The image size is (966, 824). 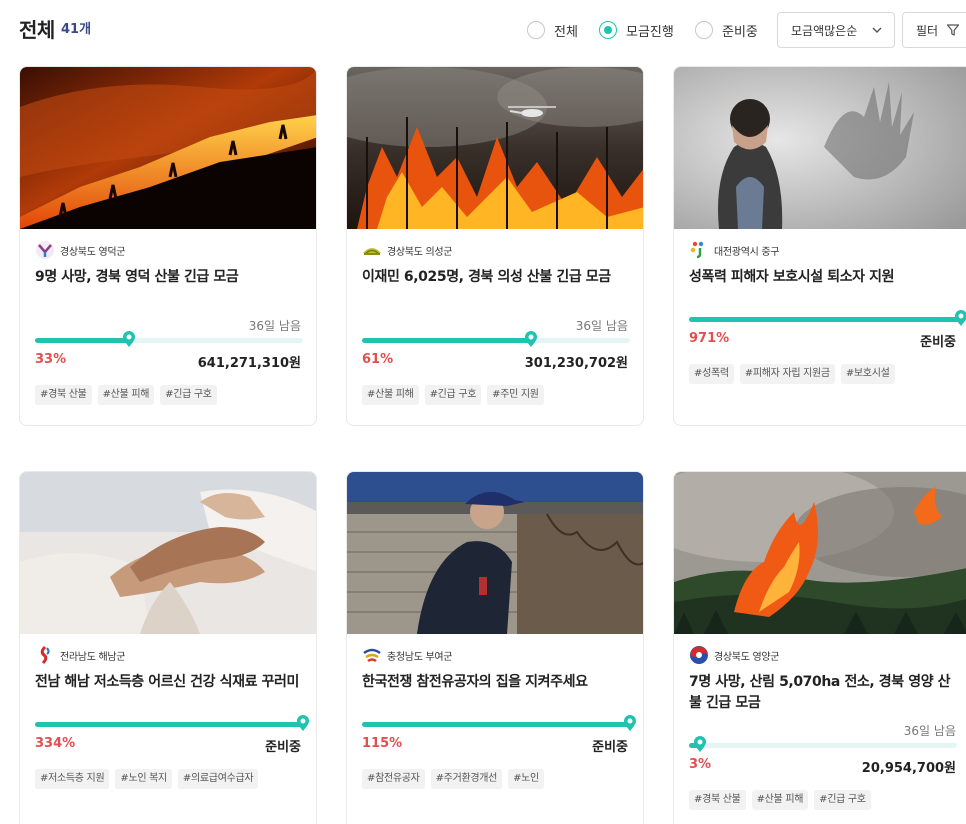 I want to click on organization-name: 경상북도 의성군, so click(x=420, y=252).